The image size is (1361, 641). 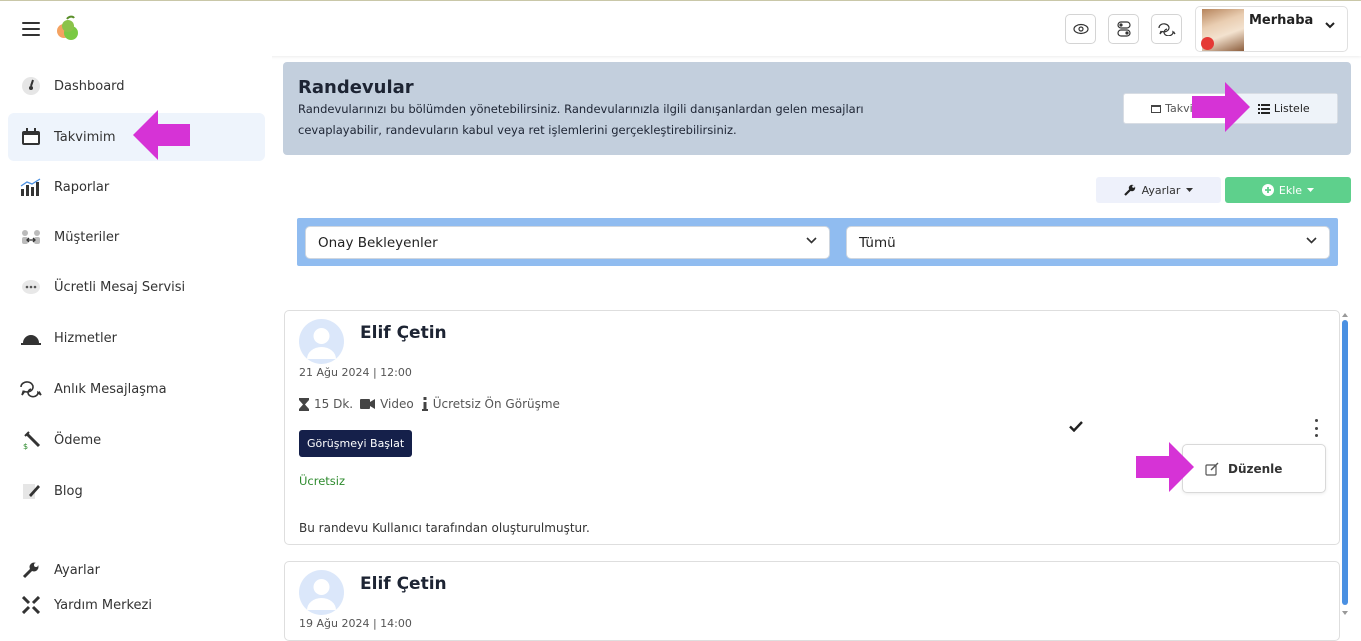 I want to click on dashboard-icon, so click(x=31, y=86).